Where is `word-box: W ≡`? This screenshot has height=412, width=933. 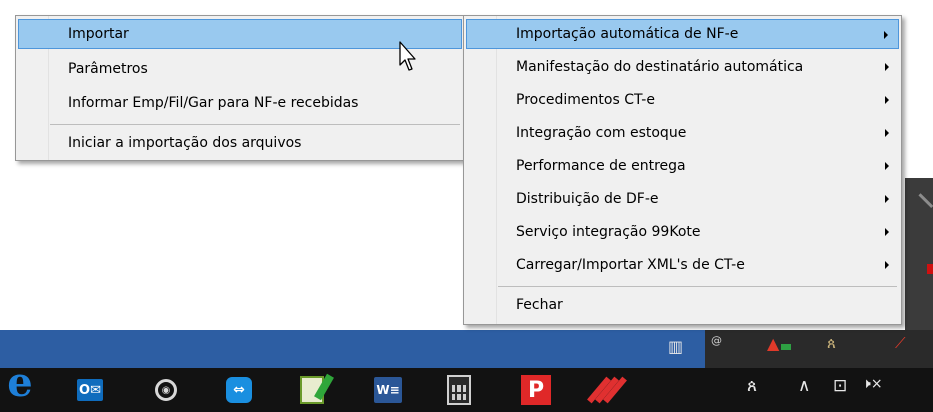 word-box: W ≡ is located at coordinates (388, 390).